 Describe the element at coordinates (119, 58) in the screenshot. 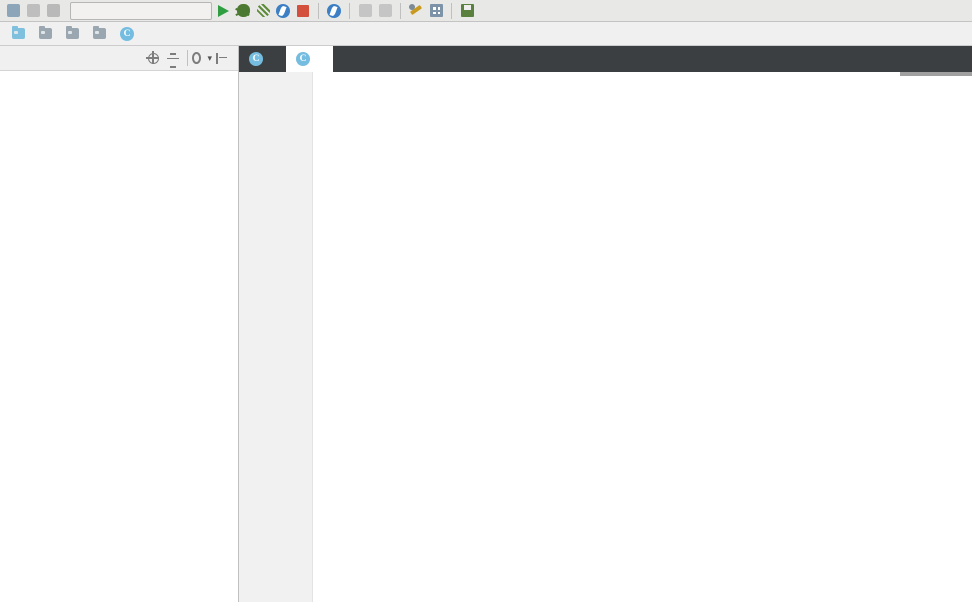

I see `project-panel-header: ▾` at that location.